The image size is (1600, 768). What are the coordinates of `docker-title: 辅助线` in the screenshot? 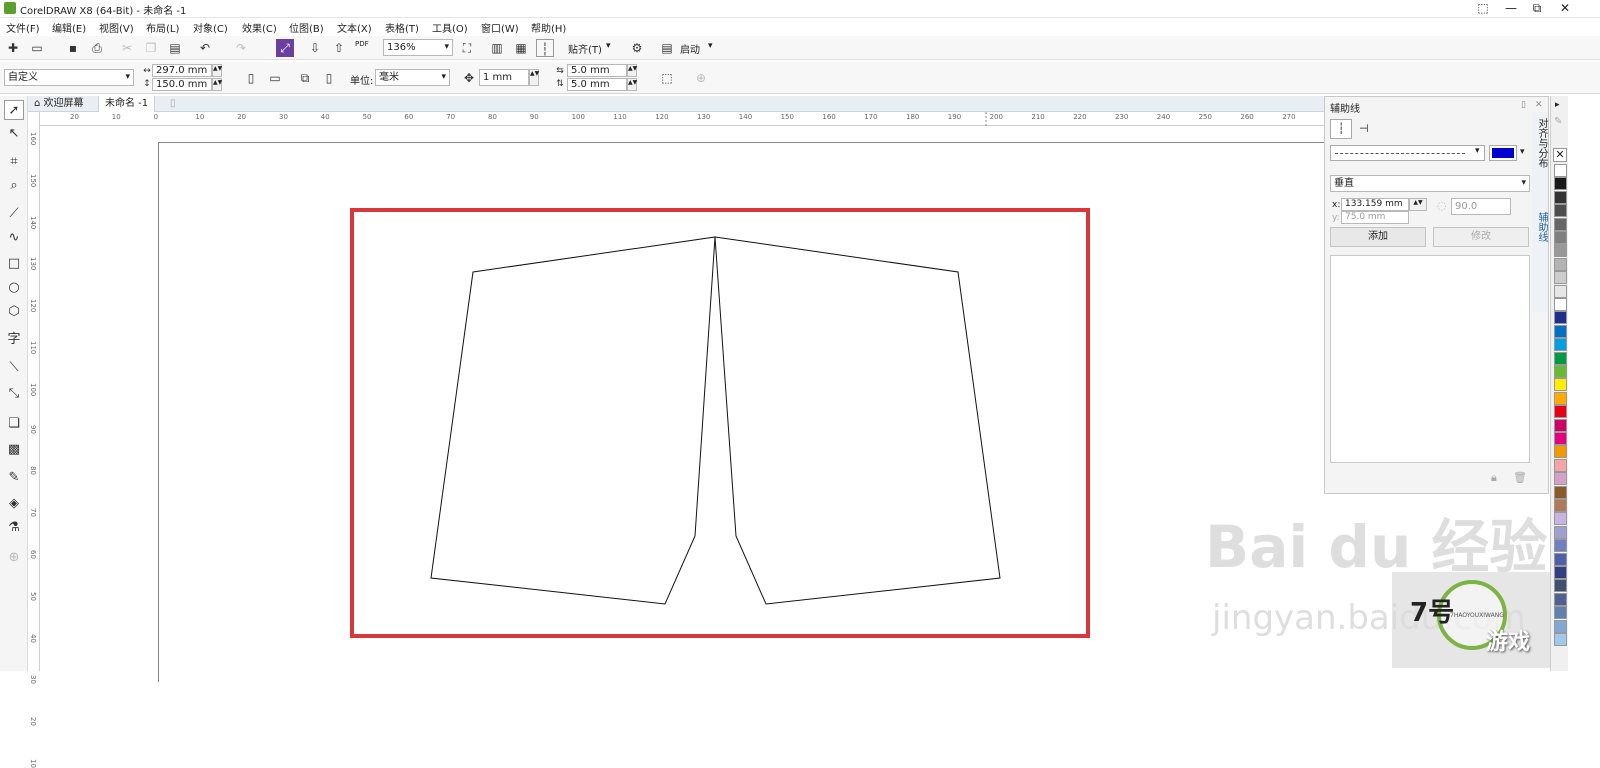 It's located at (1345, 109).